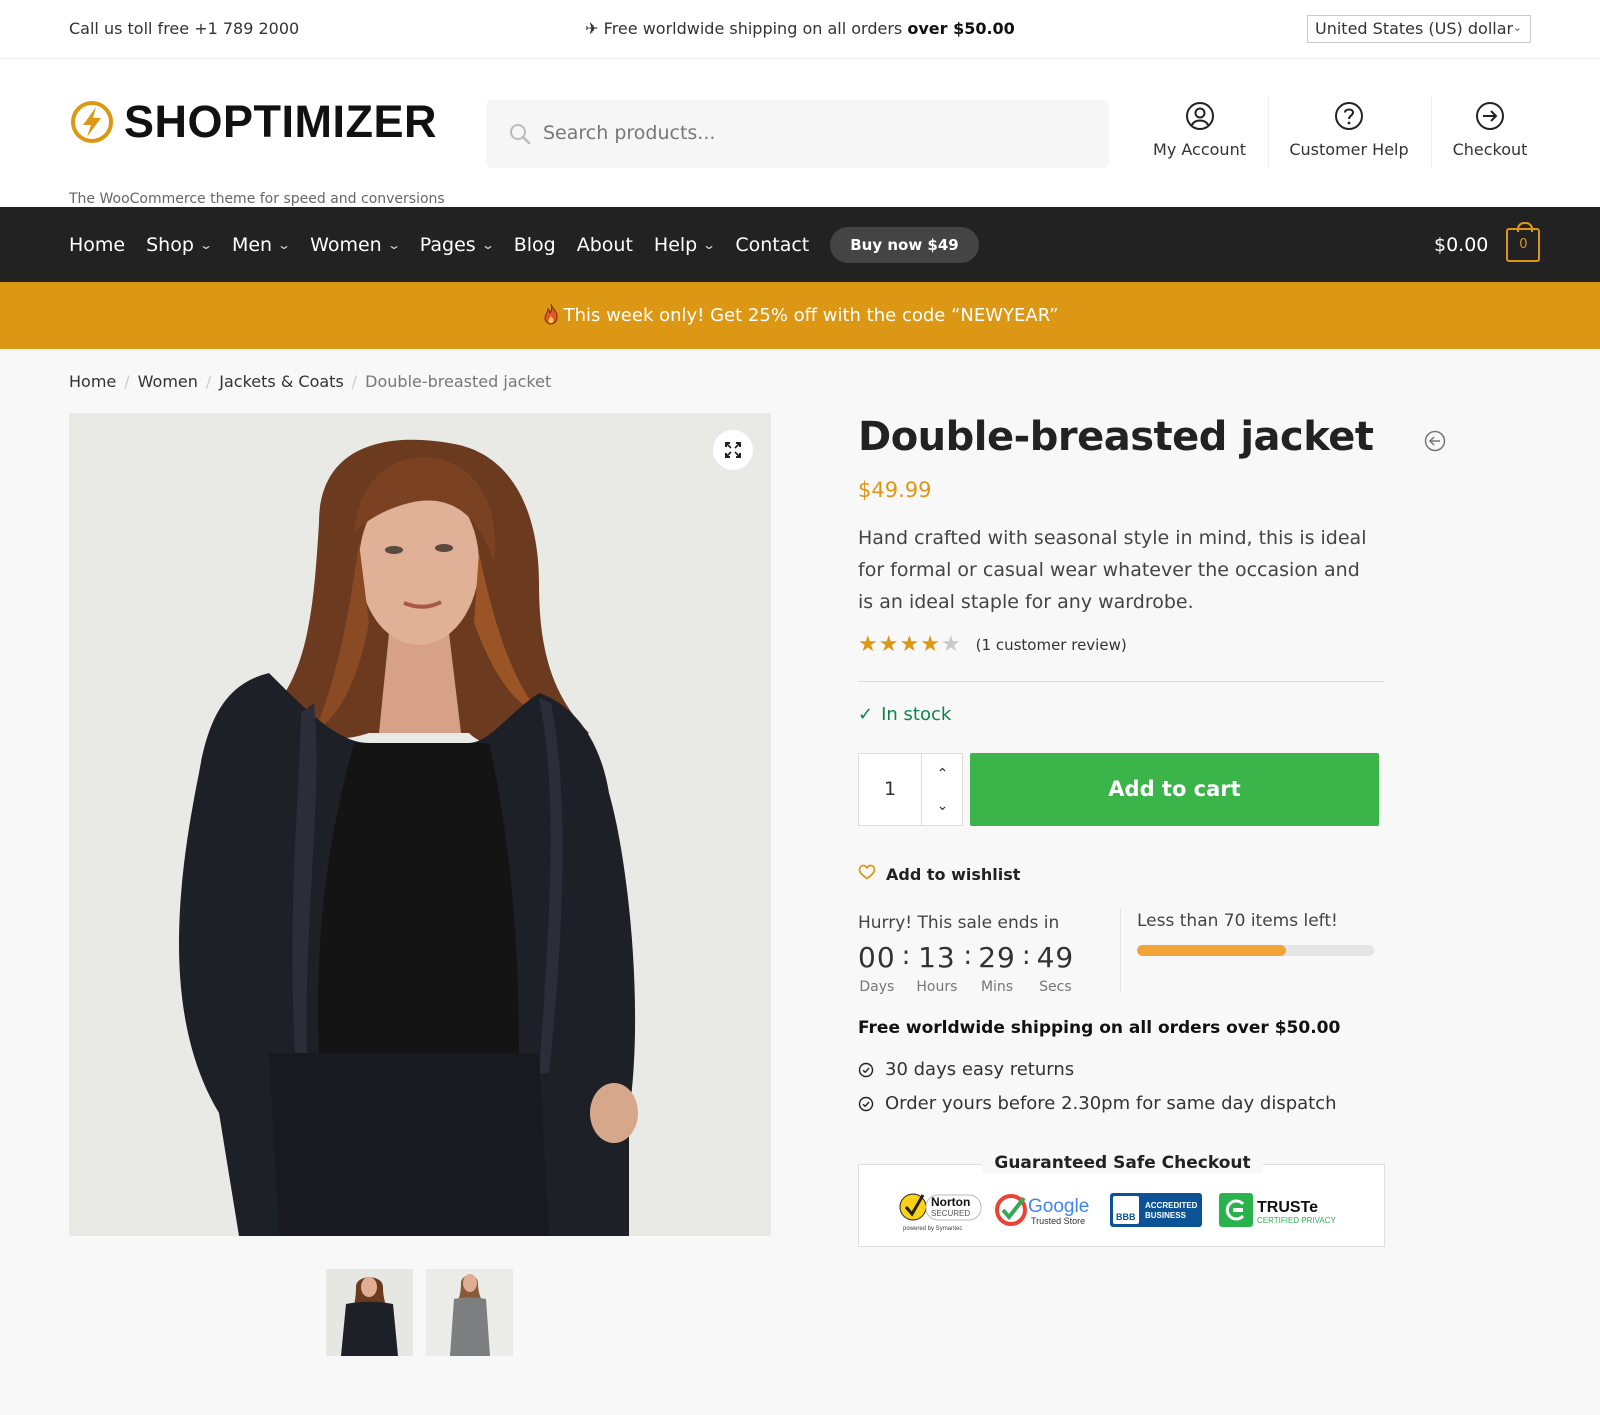 This screenshot has width=1600, height=1415. Describe the element at coordinates (1349, 116) in the screenshot. I see `help-icon` at that location.